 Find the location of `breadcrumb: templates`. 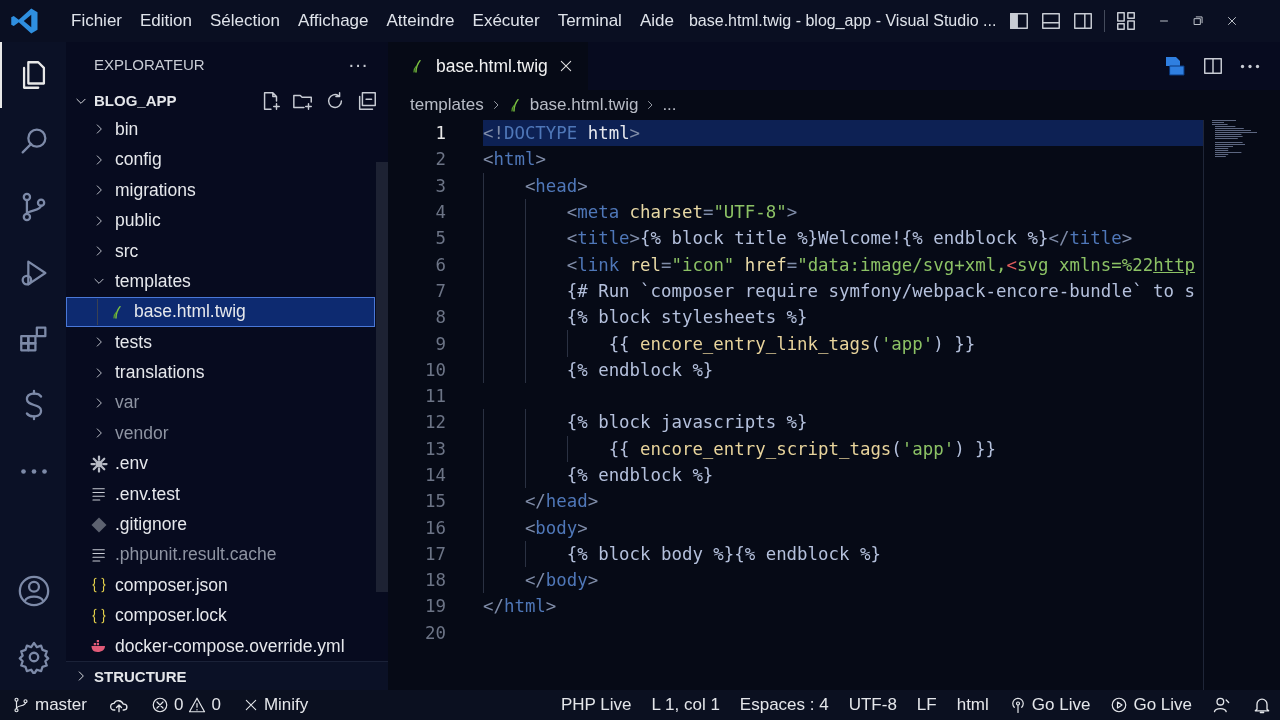

breadcrumb: templates is located at coordinates (447, 105).